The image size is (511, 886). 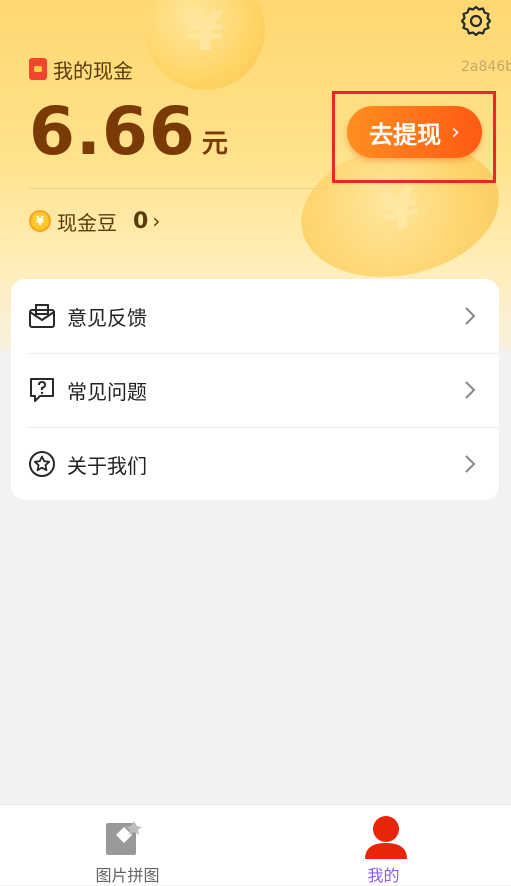 I want to click on puzzle-image-icon, so click(x=124, y=838).